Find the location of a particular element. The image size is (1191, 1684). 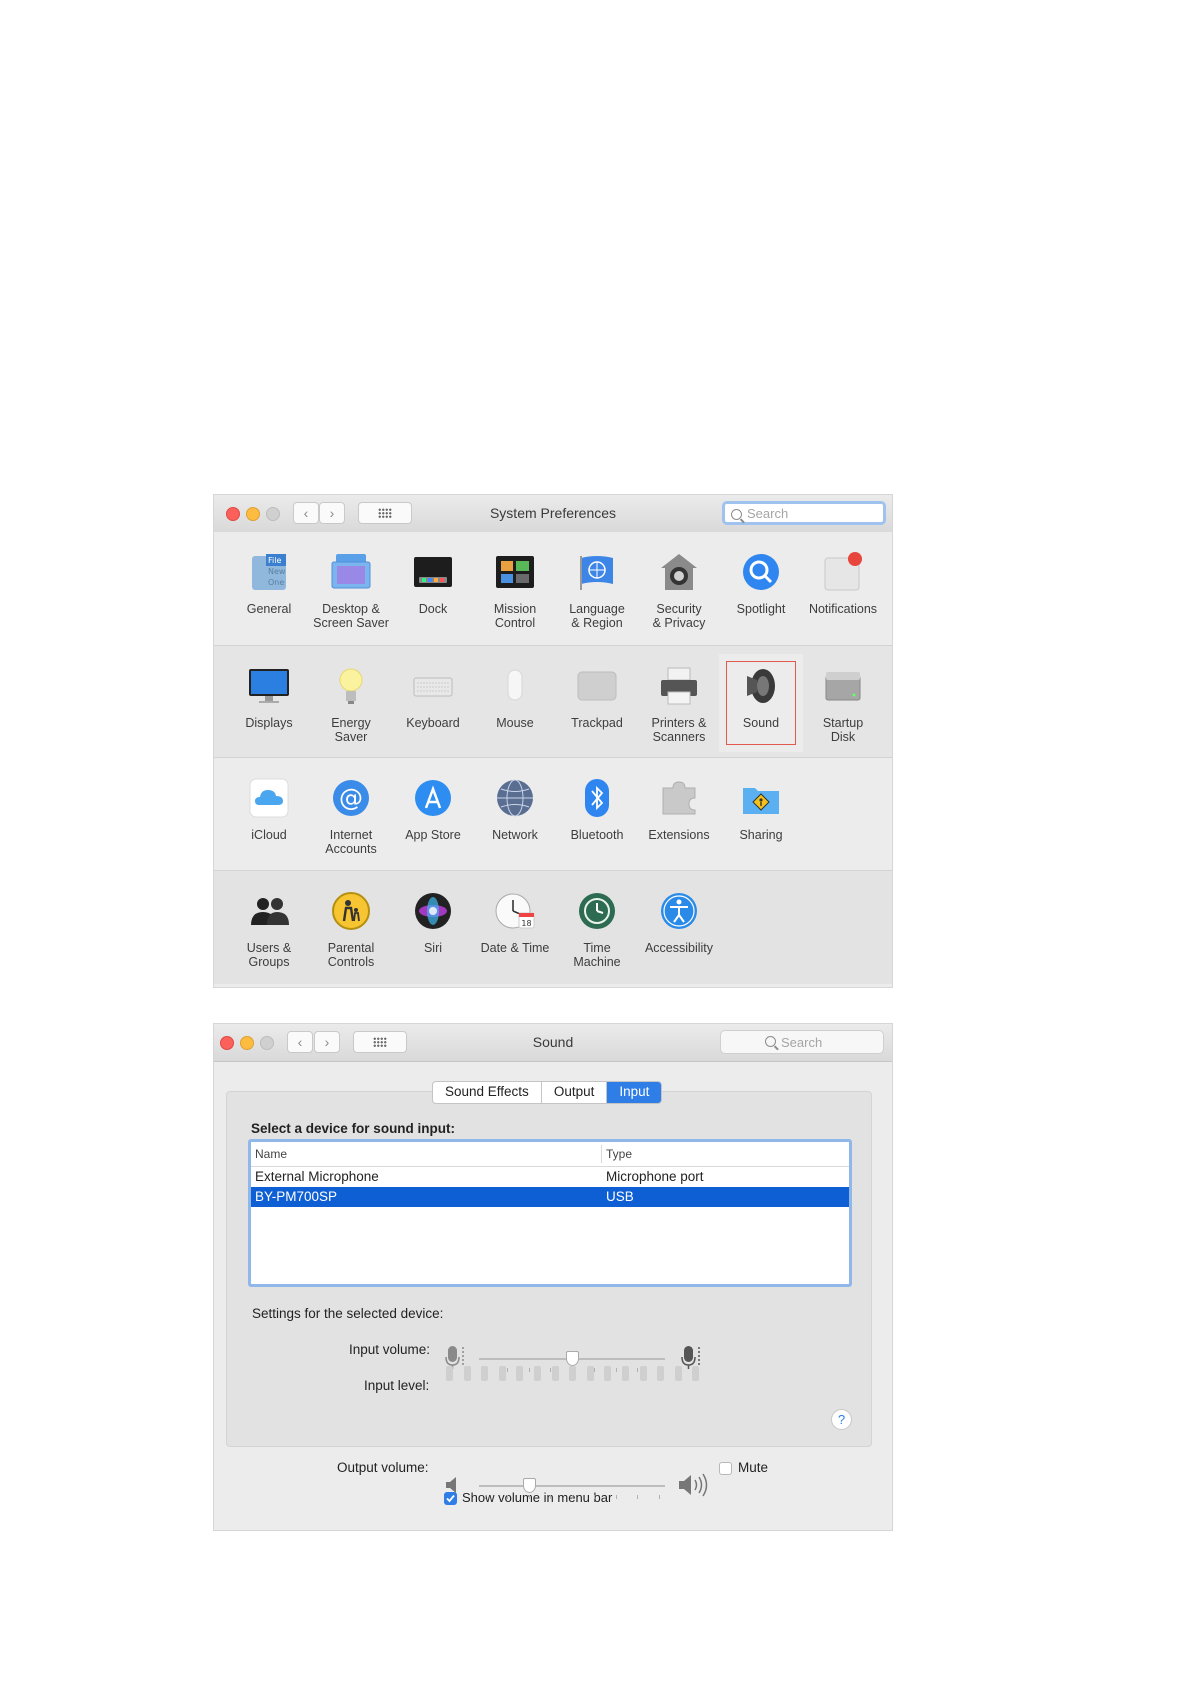

pref-pane-printers-scanners: Printers & Scanners is located at coordinates (679, 702).